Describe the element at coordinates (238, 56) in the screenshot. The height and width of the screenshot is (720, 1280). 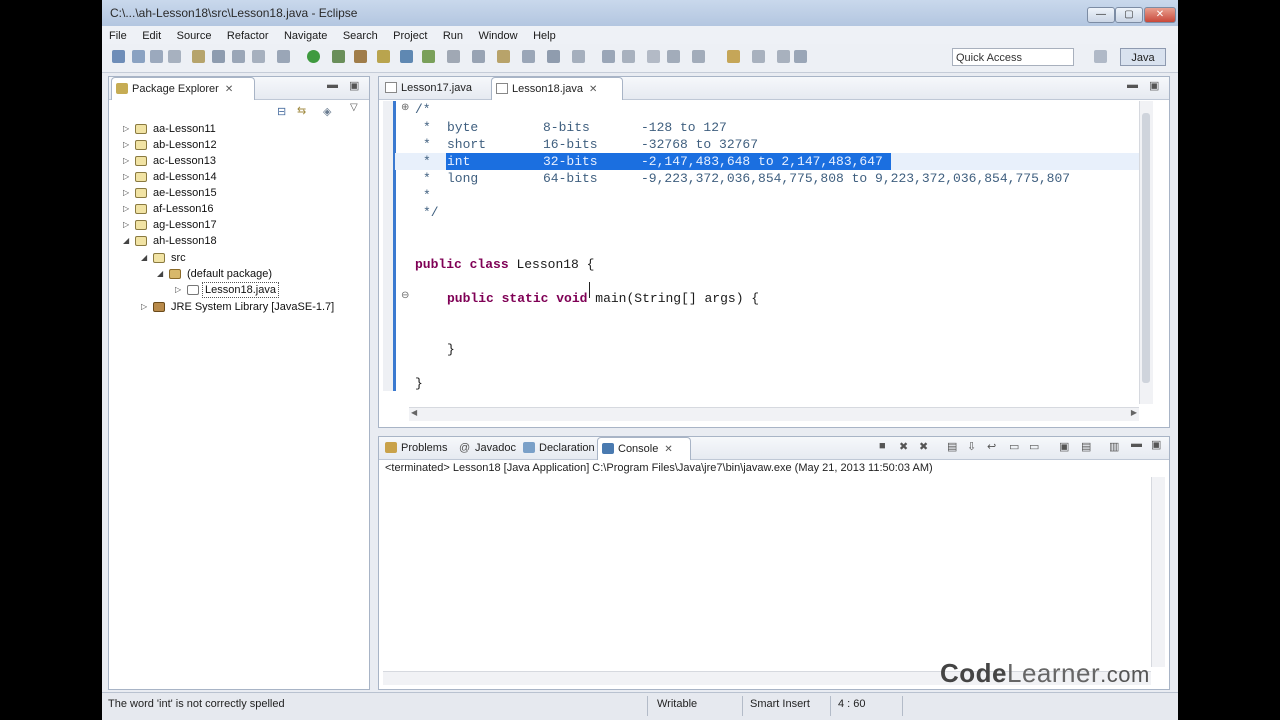
I see `terminal-icon` at that location.